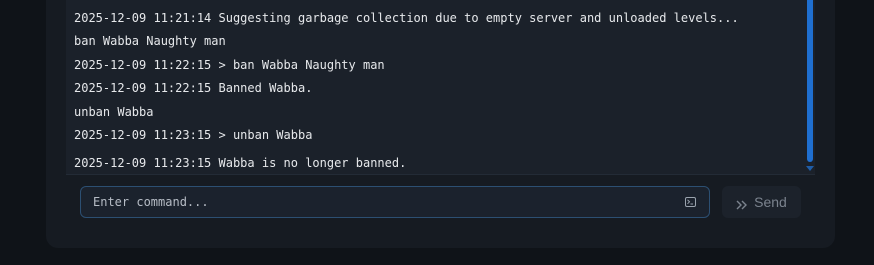  What do you see at coordinates (383, 202) in the screenshot?
I see `command-input` at bounding box center [383, 202].